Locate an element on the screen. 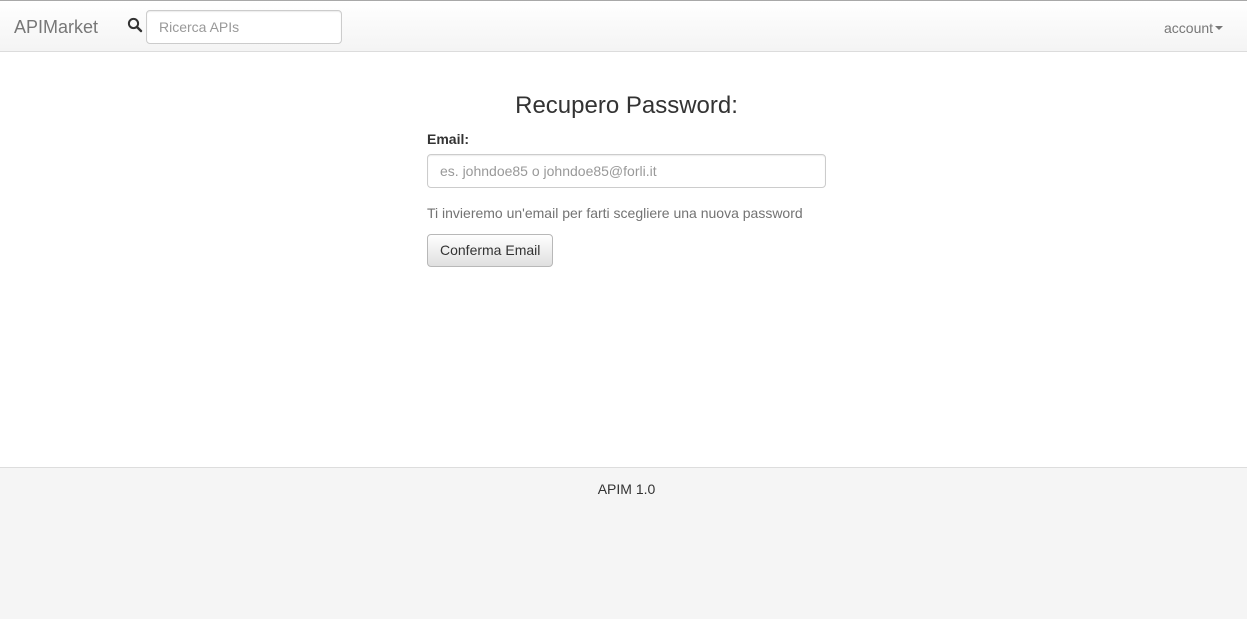  confirm-email-button: Conferma Email is located at coordinates (490, 250).